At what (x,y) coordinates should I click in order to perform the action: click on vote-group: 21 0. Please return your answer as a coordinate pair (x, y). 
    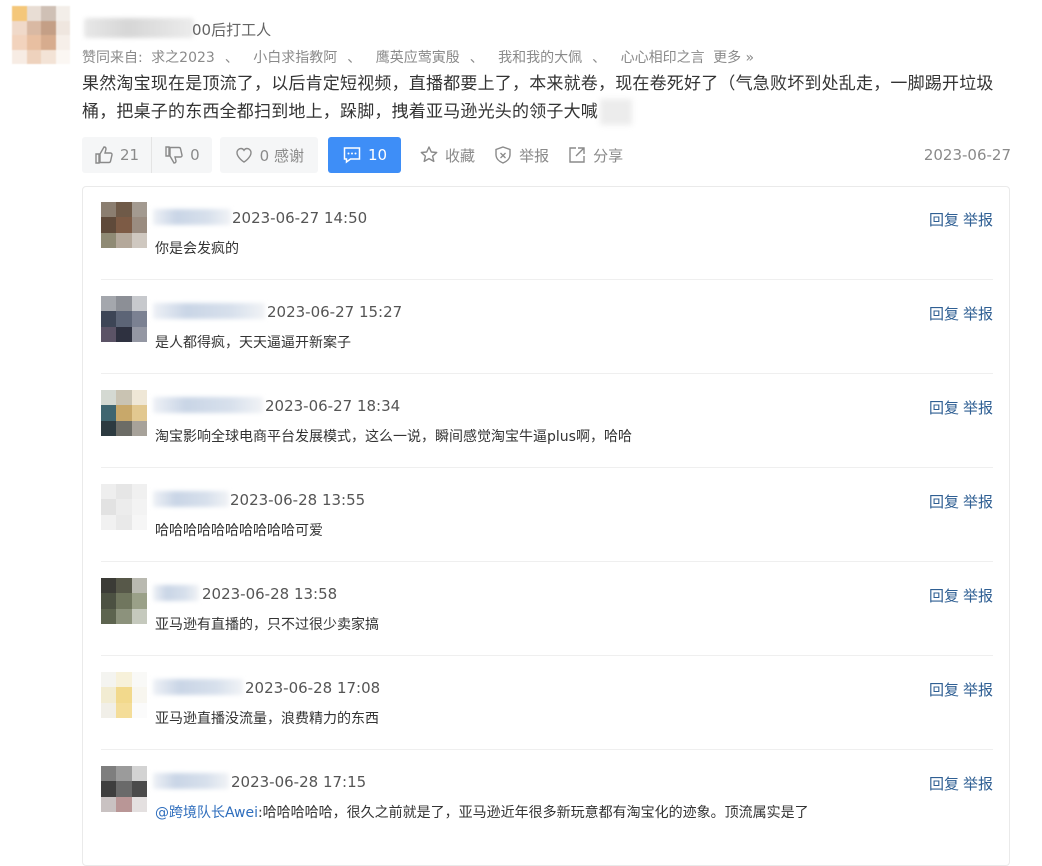
    Looking at the image, I should click on (147, 155).